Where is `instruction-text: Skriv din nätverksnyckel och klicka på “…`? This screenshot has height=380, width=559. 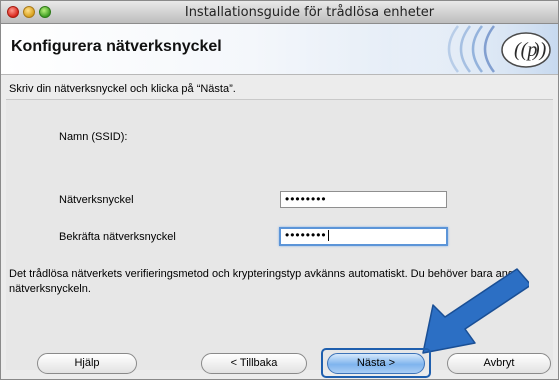 instruction-text: Skriv din nätverksnyckel och klicka på “… is located at coordinates (122, 89).